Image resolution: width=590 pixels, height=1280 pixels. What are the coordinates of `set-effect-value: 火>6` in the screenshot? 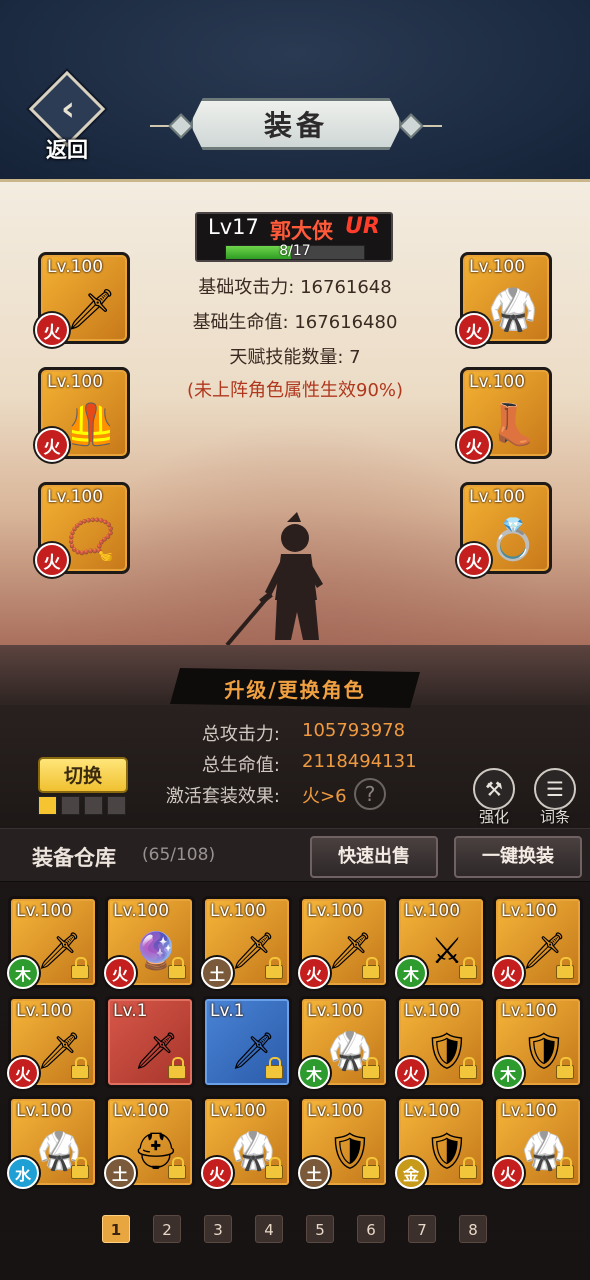 It's located at (324, 796).